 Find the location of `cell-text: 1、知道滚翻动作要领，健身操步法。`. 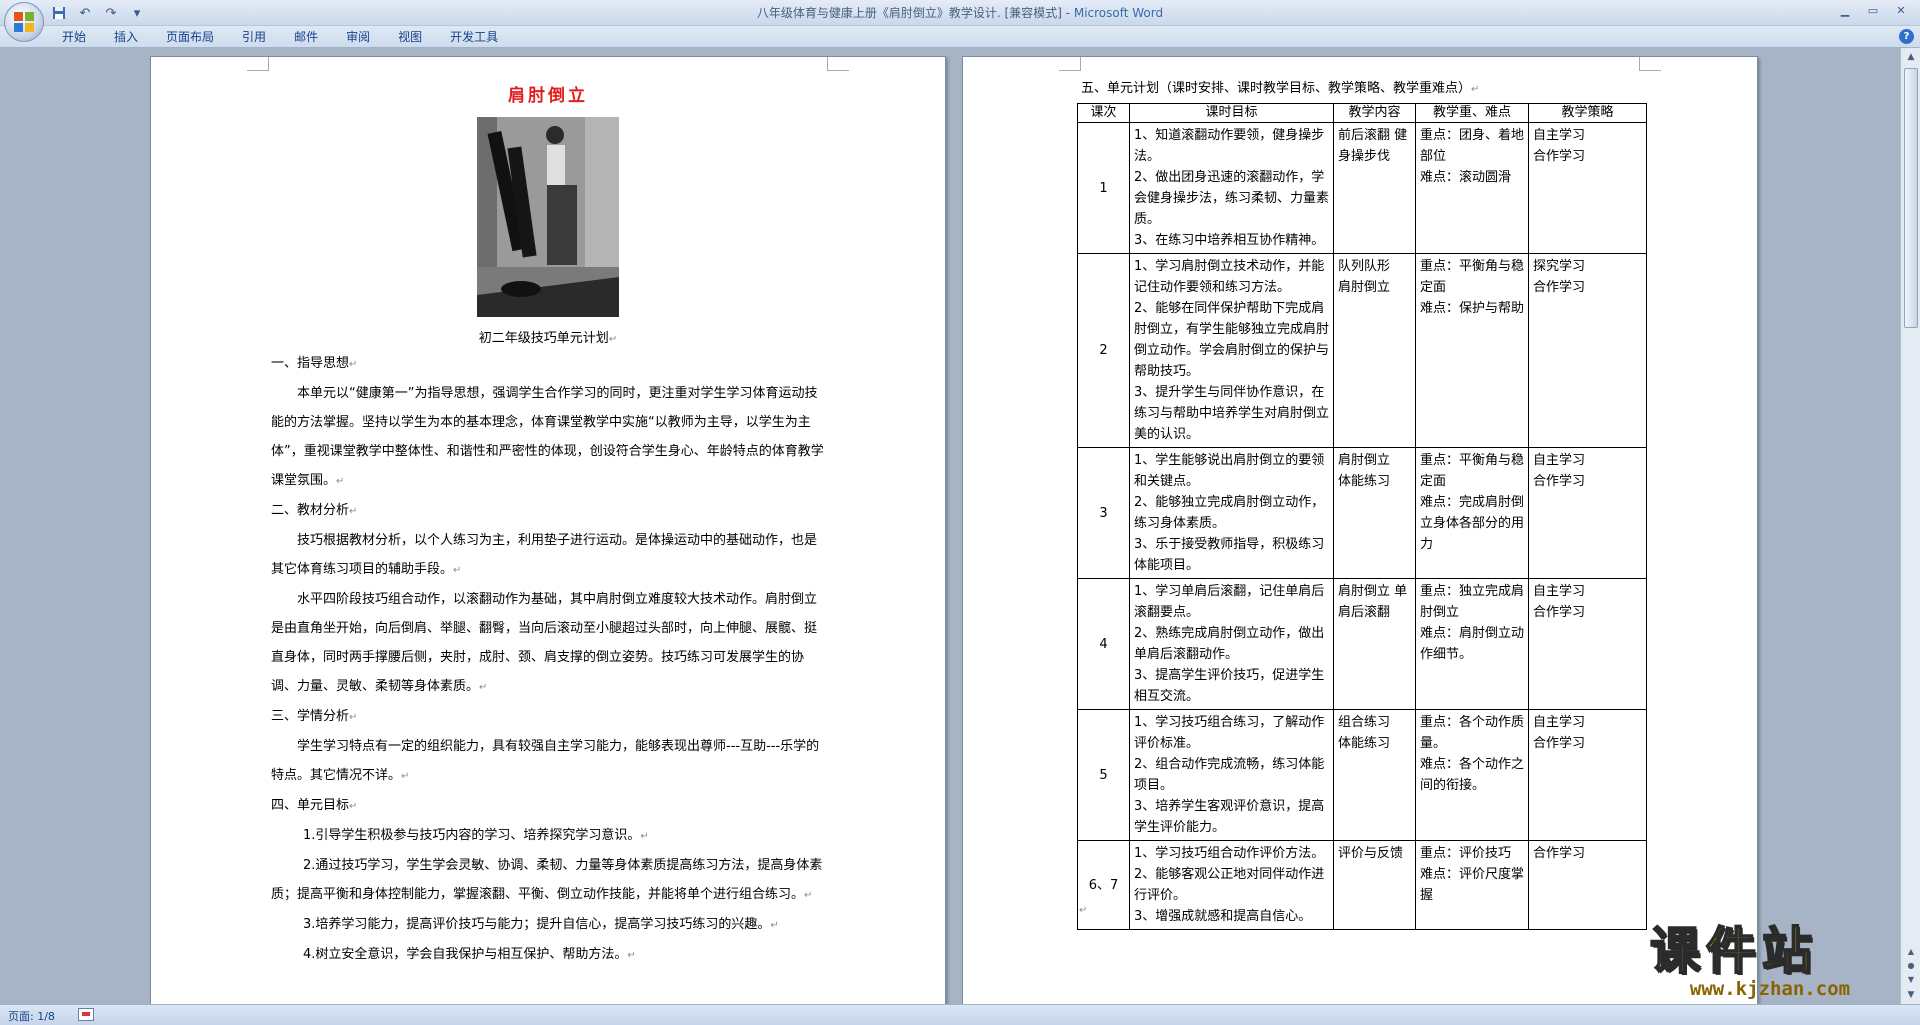

cell-text: 1、知道滚翻动作要领，健身操步法。 is located at coordinates (1229, 146).